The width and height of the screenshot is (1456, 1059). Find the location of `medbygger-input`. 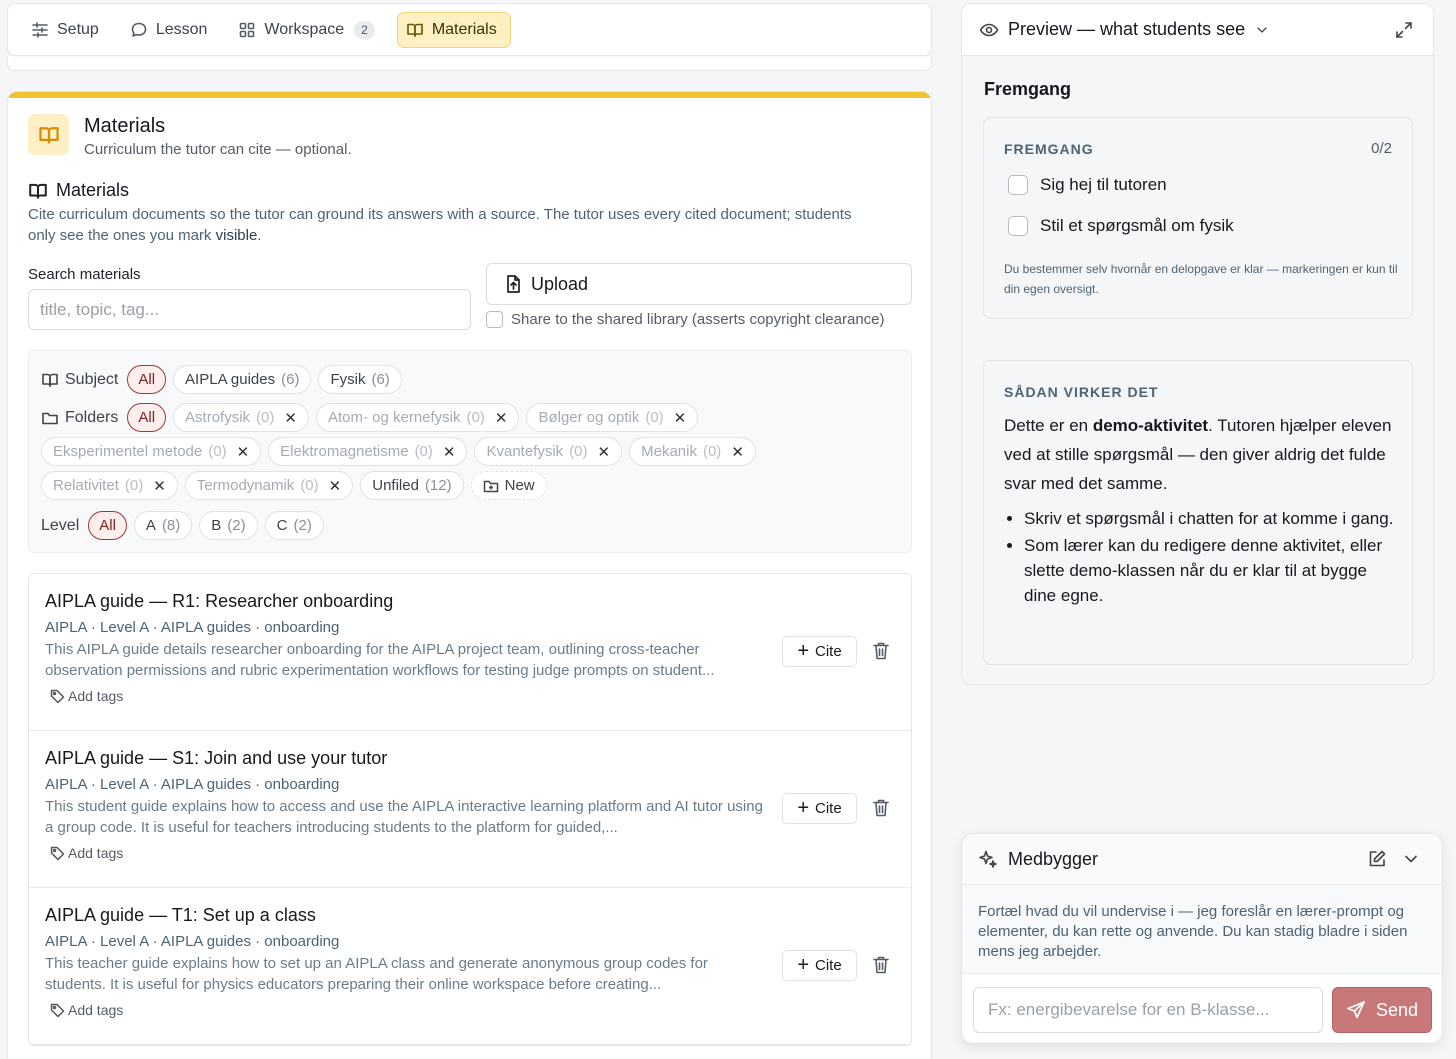

medbygger-input is located at coordinates (1148, 1010).